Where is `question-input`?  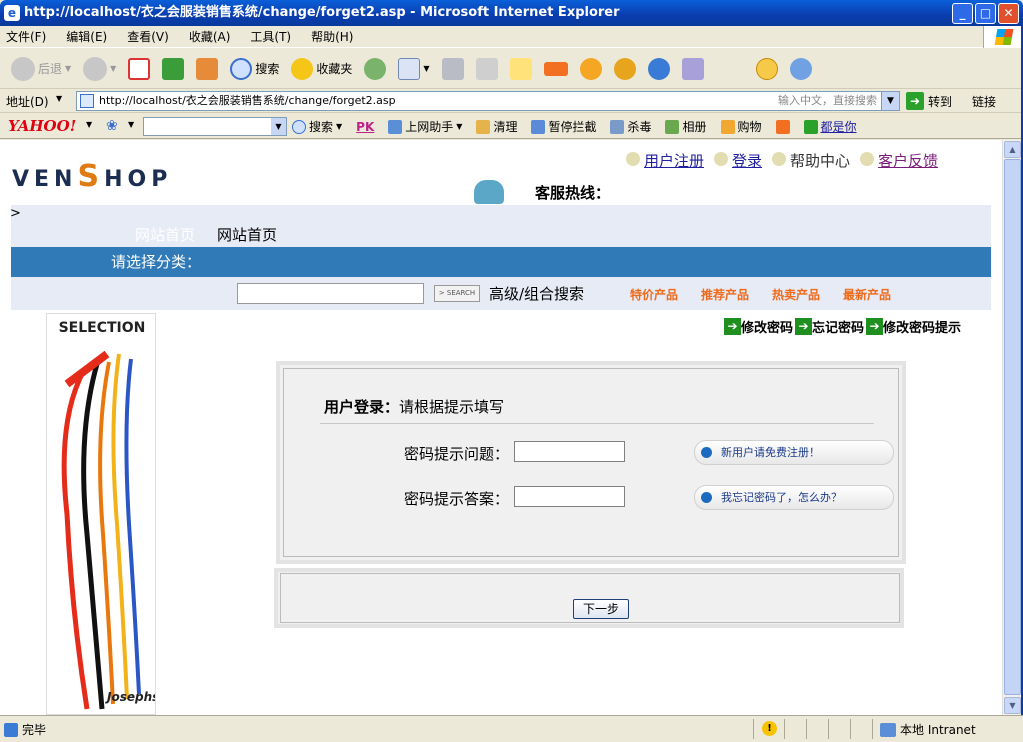 question-input is located at coordinates (569, 451).